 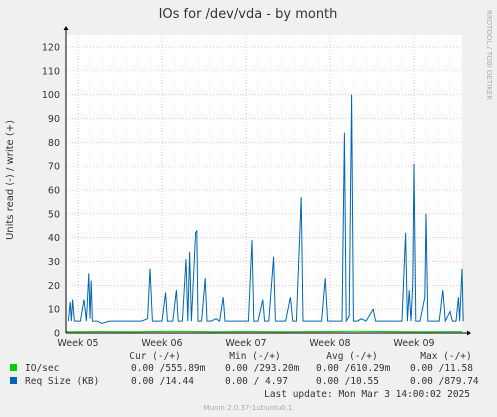 I want to click on x-tick-labels: Week 05 Week 06 Week 07 Week 08 Week 09, so click(x=245, y=343).